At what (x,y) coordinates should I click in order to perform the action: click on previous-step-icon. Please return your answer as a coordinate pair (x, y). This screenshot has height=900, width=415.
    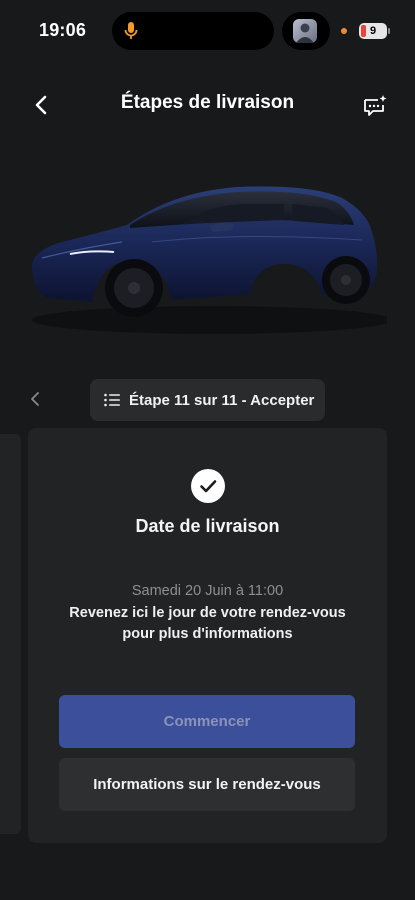
    Looking at the image, I should click on (35, 399).